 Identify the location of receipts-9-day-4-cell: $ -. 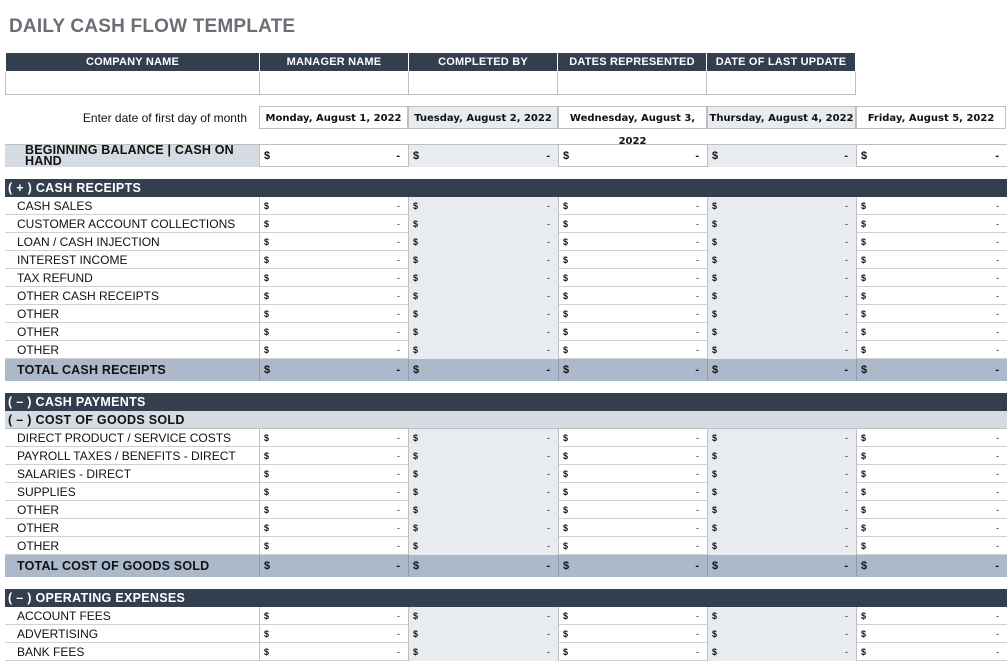
(781, 350).